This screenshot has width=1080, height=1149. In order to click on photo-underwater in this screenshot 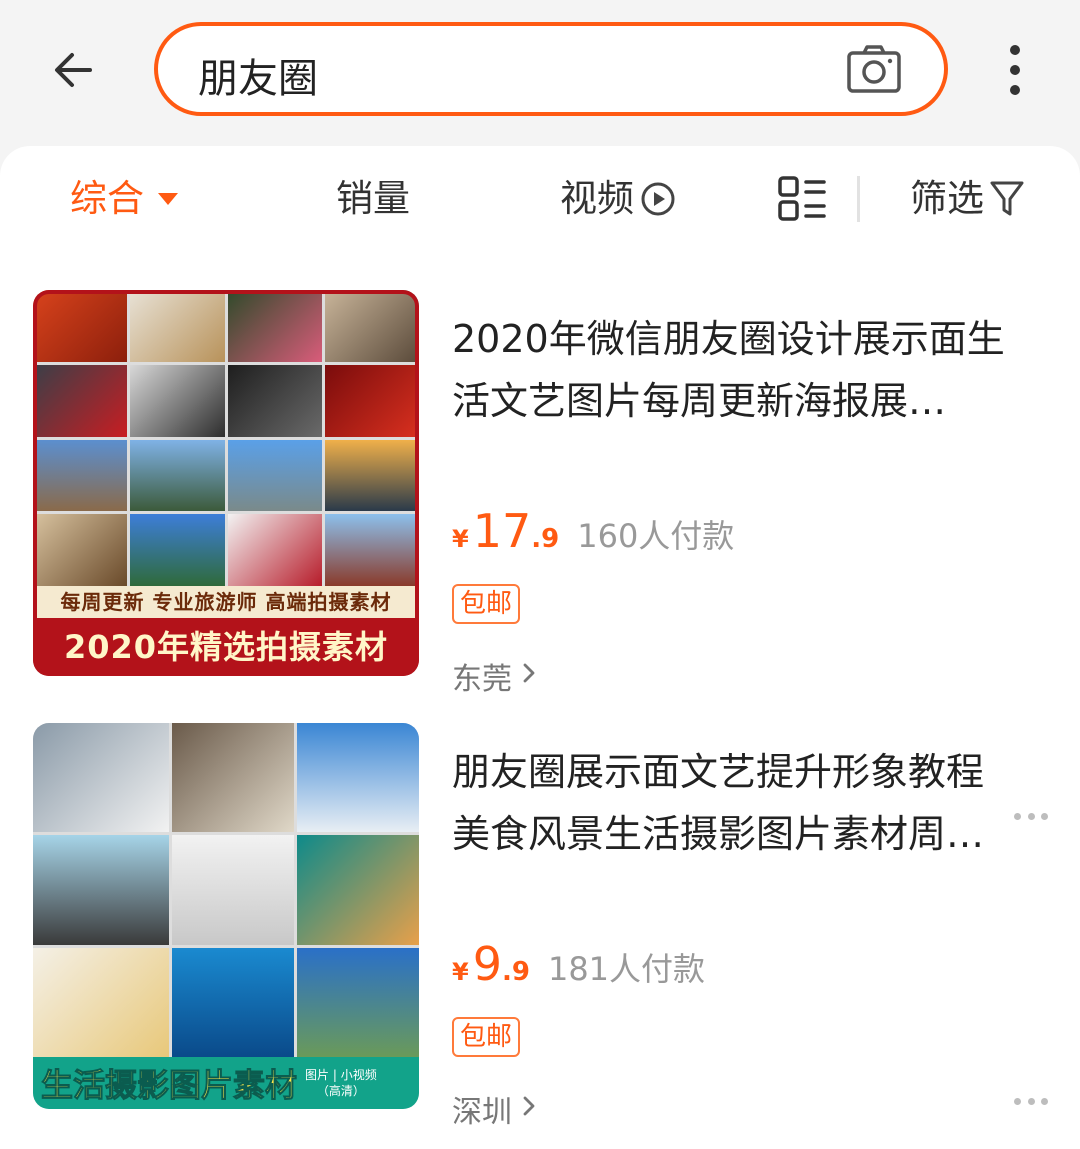, I will do `click(233, 1002)`.